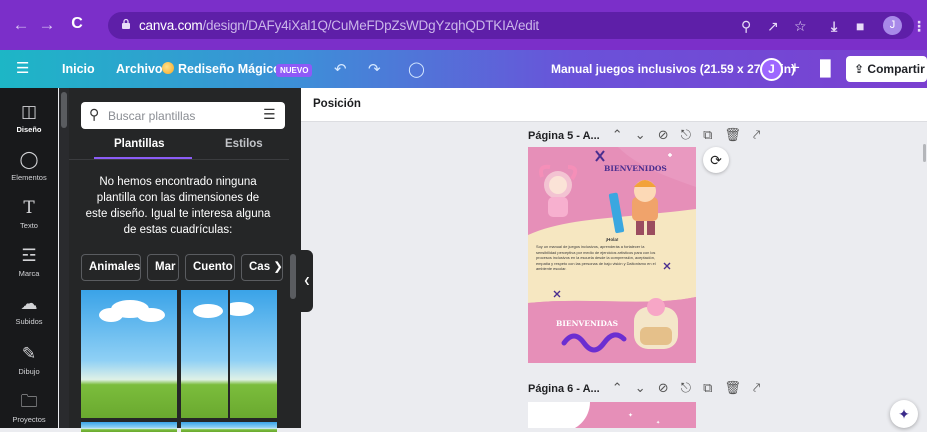 This screenshot has height=432, width=927. What do you see at coordinates (29, 208) in the screenshot?
I see `text-icon: T` at bounding box center [29, 208].